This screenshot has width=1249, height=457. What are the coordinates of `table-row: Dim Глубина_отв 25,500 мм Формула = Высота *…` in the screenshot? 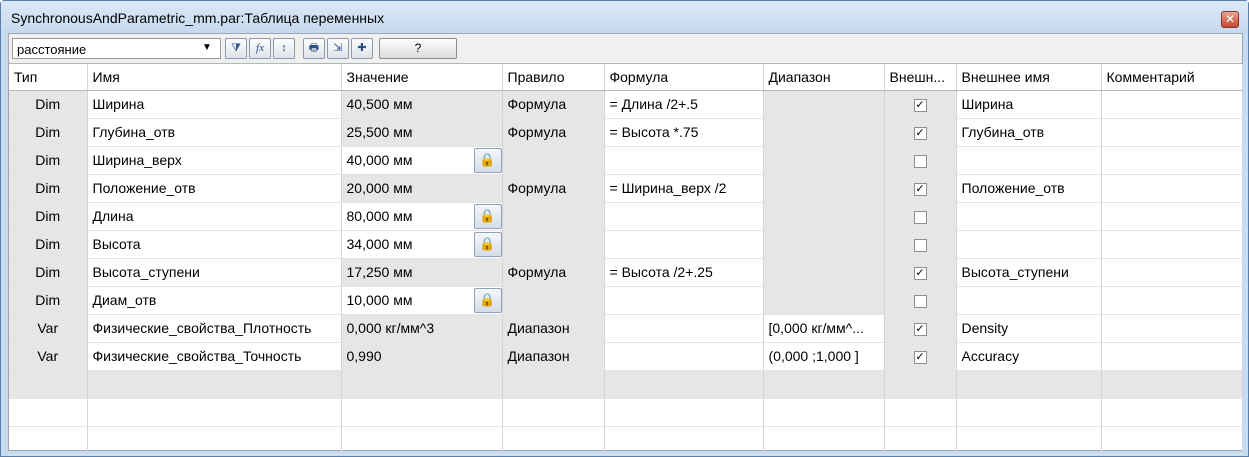 It's located at (626, 132).